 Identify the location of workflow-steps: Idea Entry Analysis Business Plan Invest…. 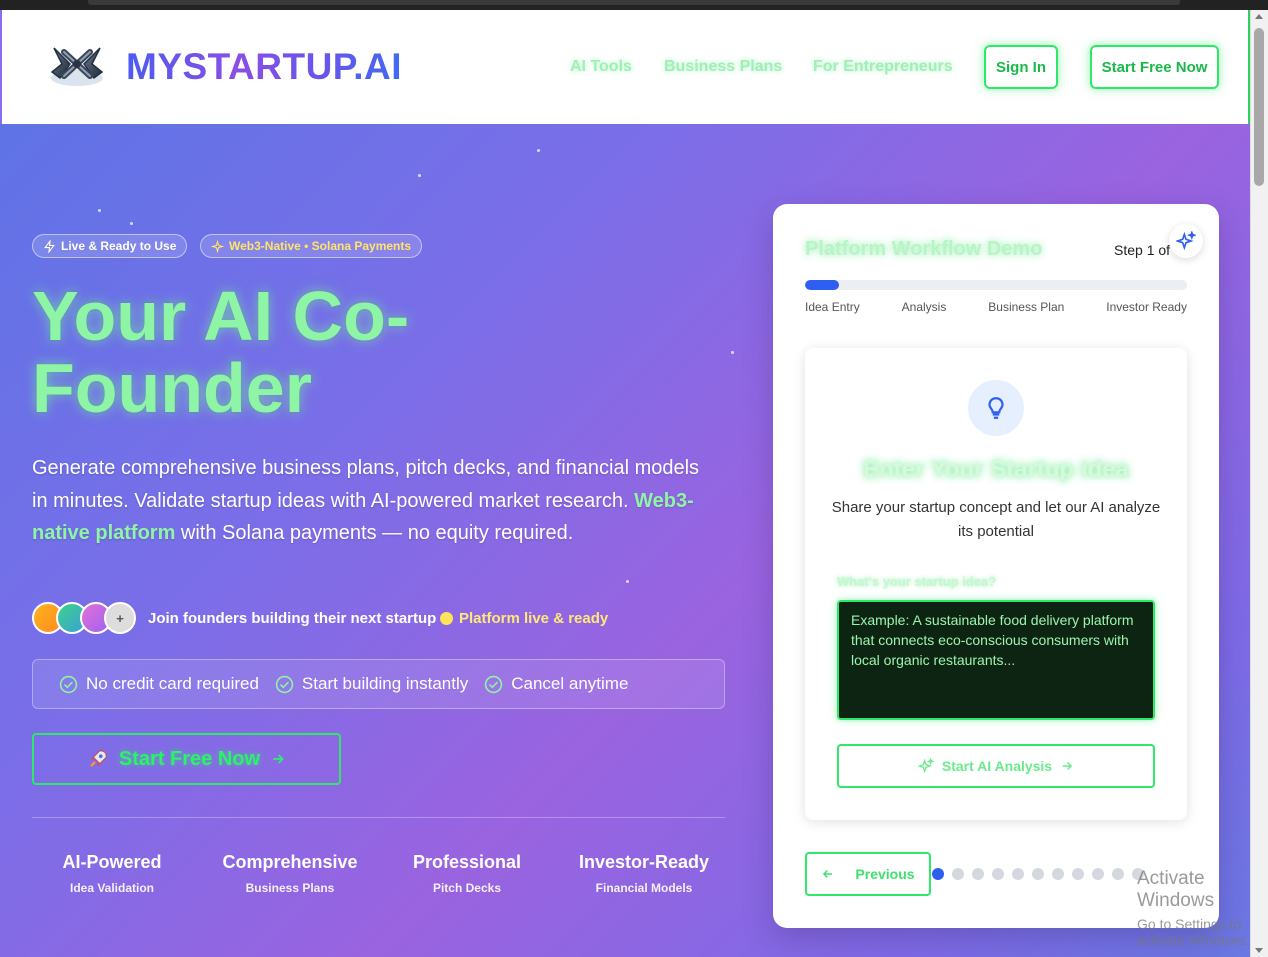
(996, 307).